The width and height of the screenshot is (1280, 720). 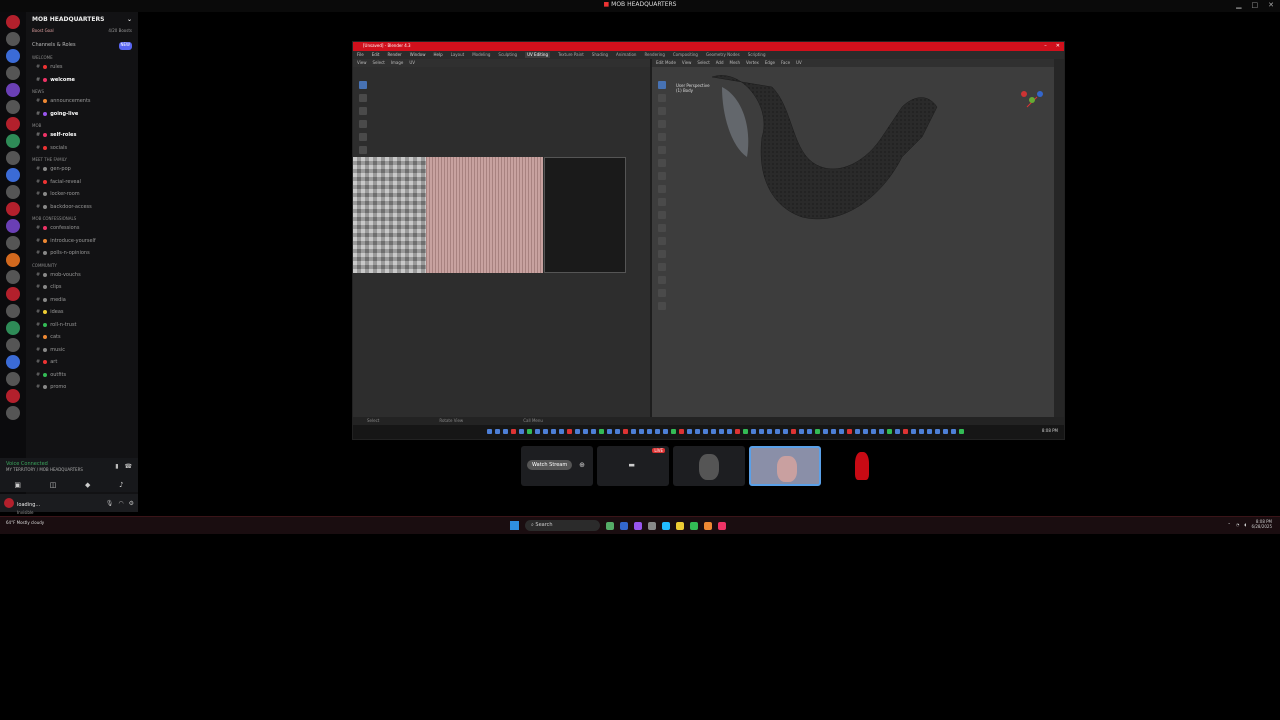 I want to click on server-header: MOB HEADQUARTERS ⌄, so click(x=82, y=20).